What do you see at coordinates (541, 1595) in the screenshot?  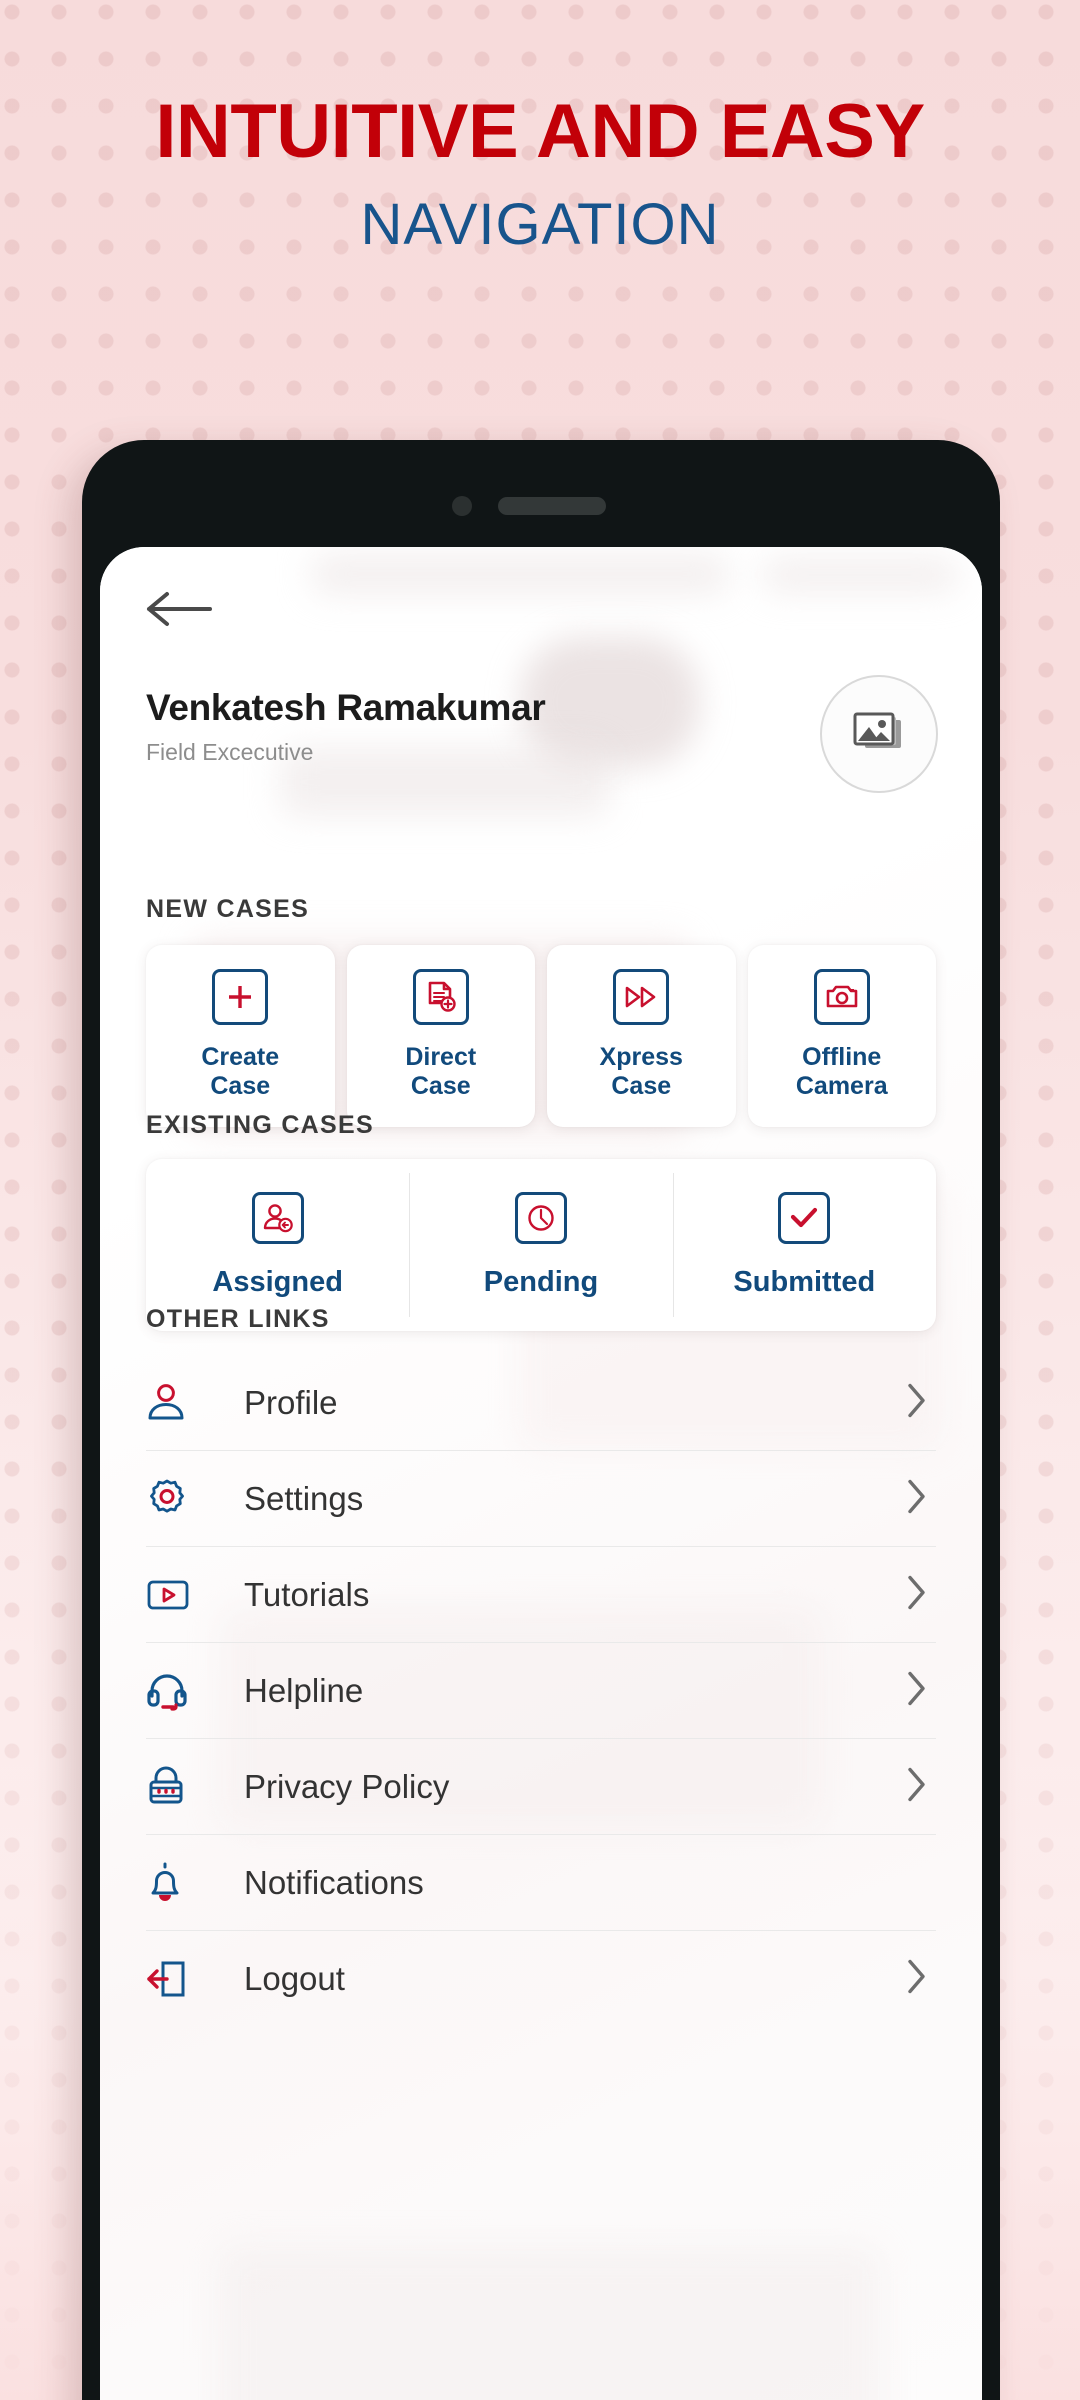 I see `link-row-tutorials: Tutorials` at bounding box center [541, 1595].